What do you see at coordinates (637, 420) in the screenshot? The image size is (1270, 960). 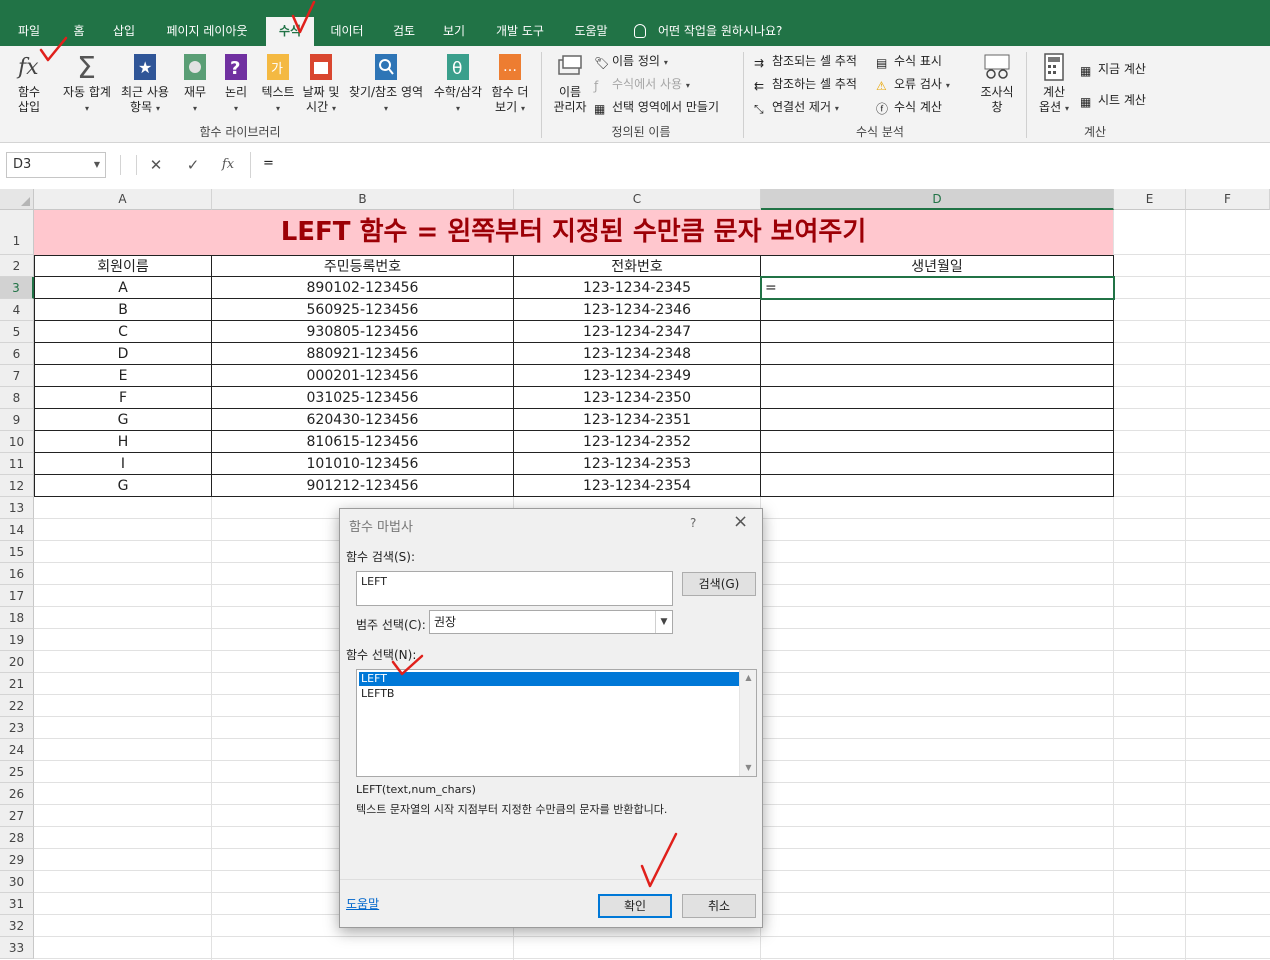 I see `cell-phone-number: 123-1234-2351` at bounding box center [637, 420].